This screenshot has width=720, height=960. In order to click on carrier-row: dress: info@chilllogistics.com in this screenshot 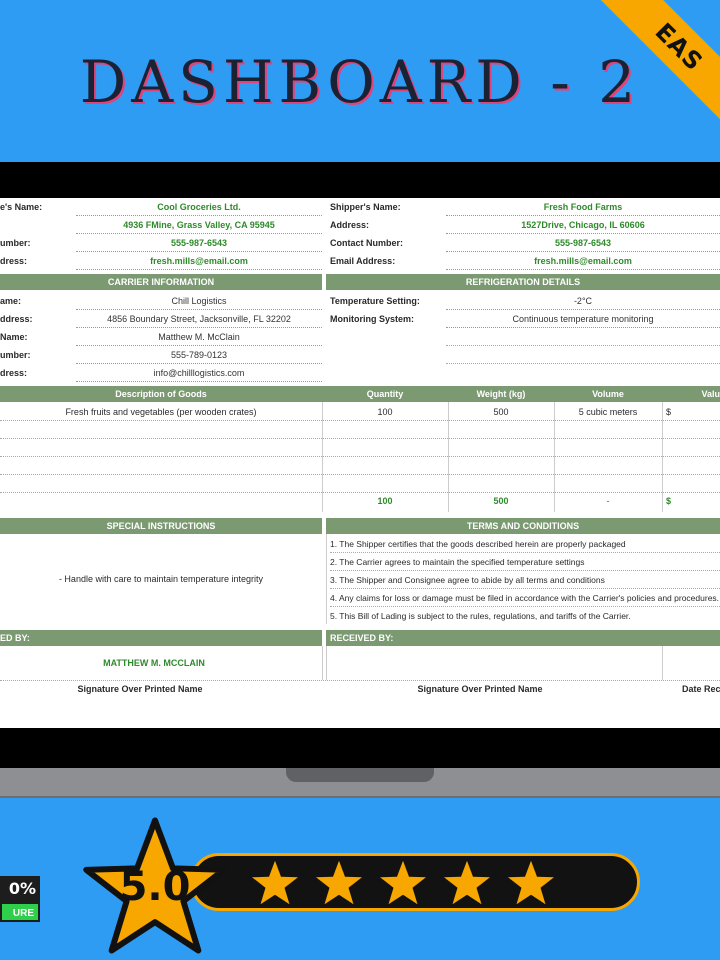, I will do `click(360, 373)`.